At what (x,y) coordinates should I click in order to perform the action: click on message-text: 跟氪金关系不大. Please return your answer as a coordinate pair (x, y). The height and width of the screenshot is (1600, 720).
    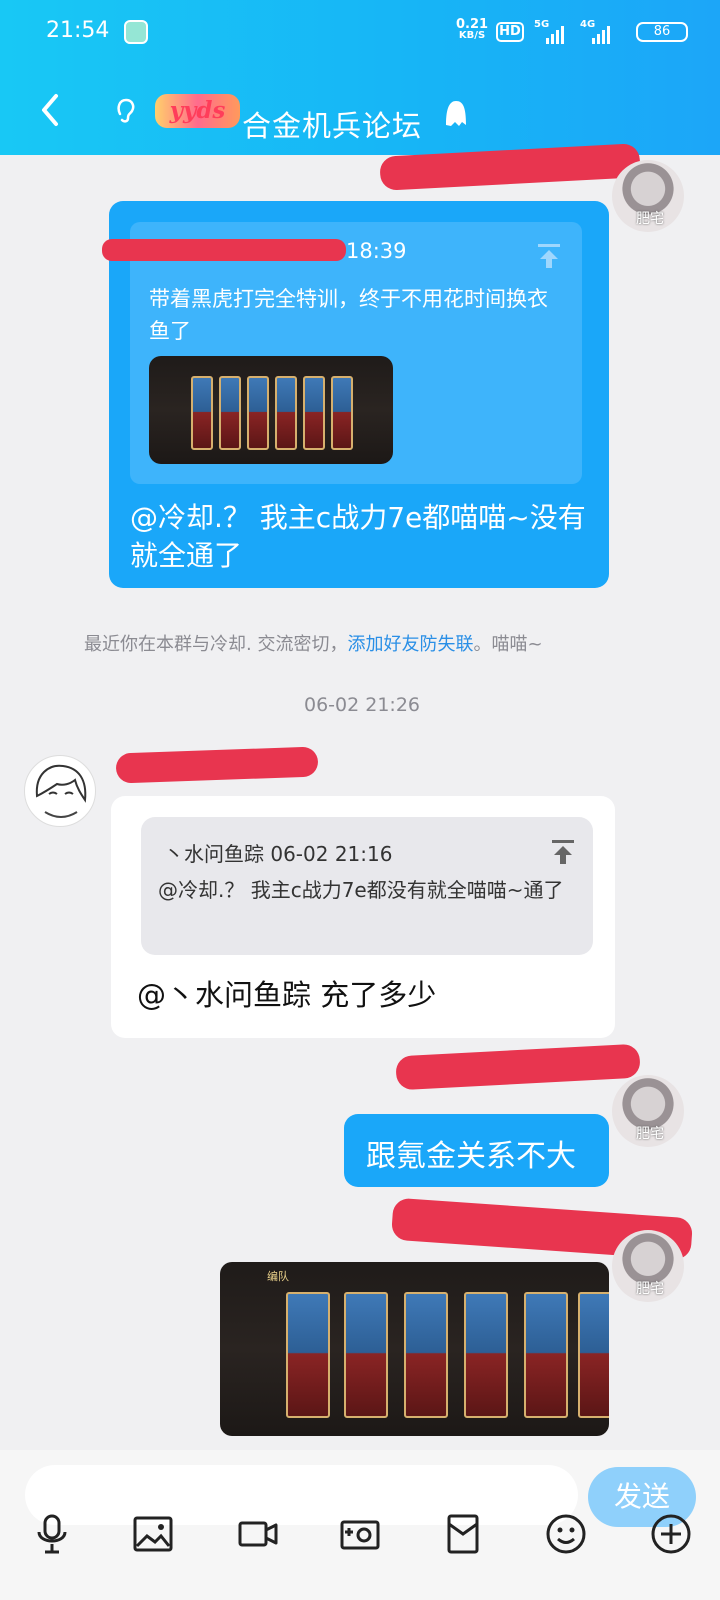
    Looking at the image, I should click on (471, 1156).